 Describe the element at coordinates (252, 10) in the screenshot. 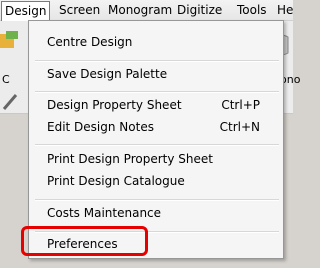

I see `menu-tools: Tools` at that location.